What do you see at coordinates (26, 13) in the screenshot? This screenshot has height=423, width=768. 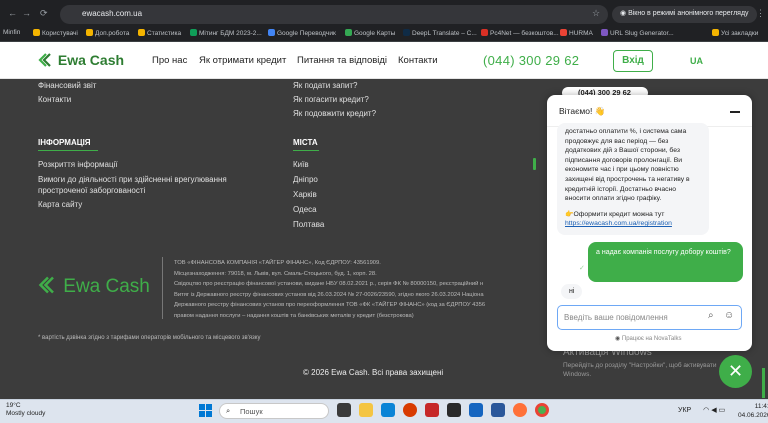 I see `forward-icon: →` at bounding box center [26, 13].